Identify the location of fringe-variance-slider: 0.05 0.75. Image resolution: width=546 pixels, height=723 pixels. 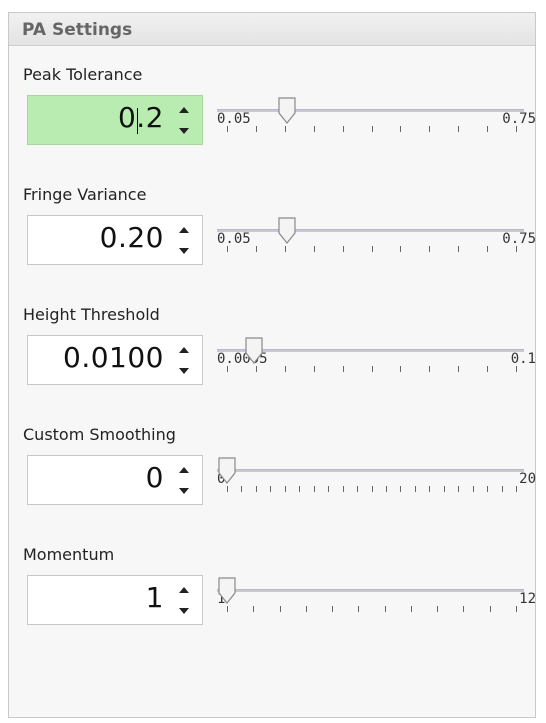
(376, 241).